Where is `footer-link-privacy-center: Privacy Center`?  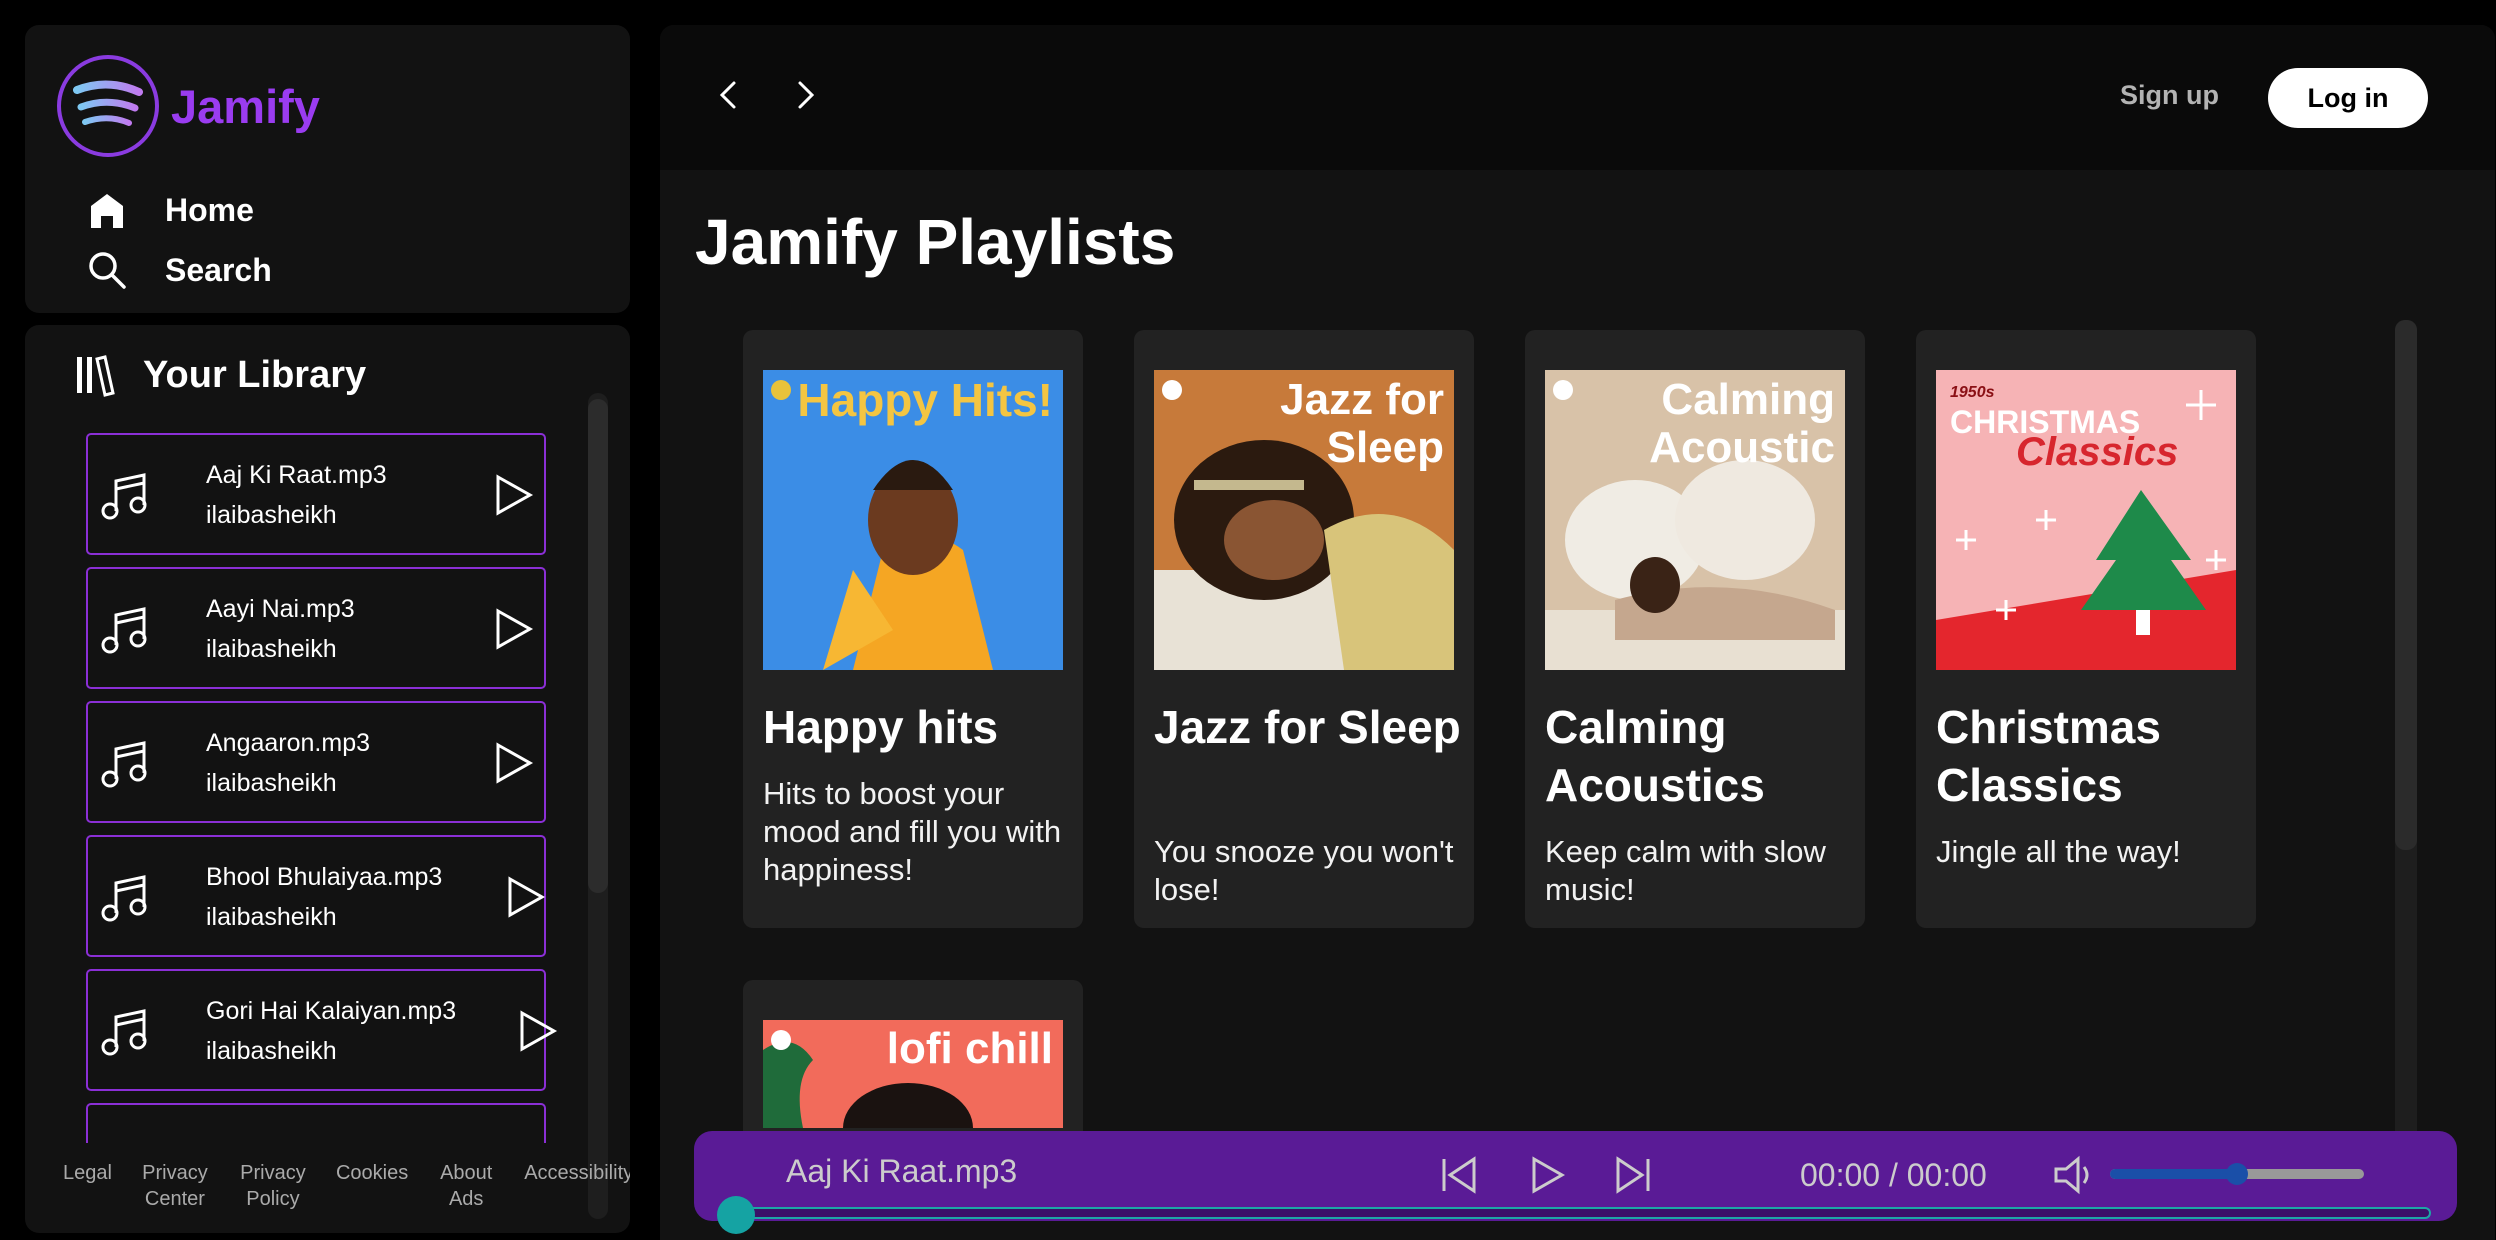
footer-link-privacy-center: Privacy Center is located at coordinates (175, 1186).